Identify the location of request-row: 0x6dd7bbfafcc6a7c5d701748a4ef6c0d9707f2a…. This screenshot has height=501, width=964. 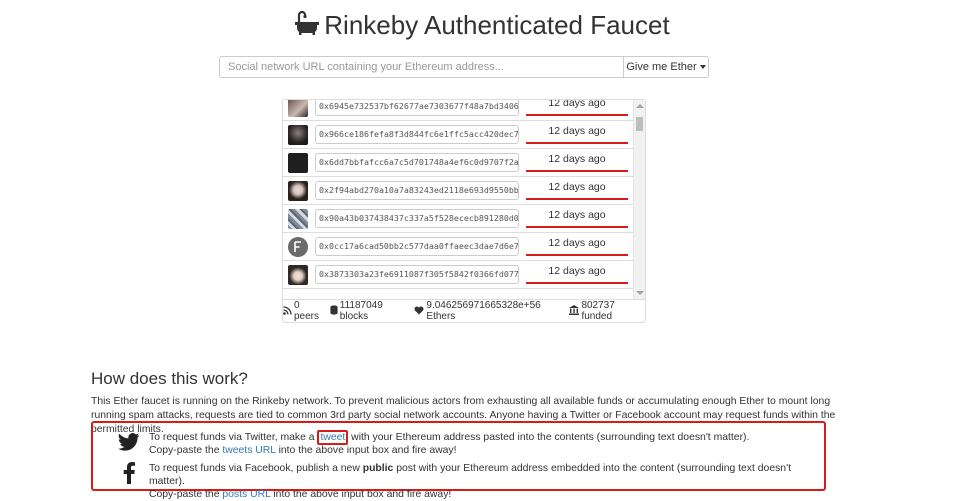
(458, 163).